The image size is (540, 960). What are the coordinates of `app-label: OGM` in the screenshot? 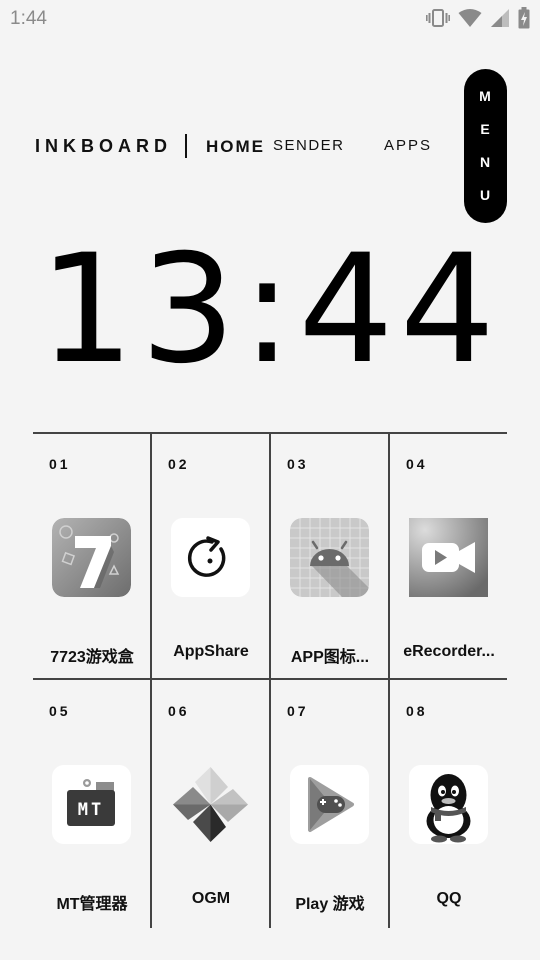 It's located at (211, 898).